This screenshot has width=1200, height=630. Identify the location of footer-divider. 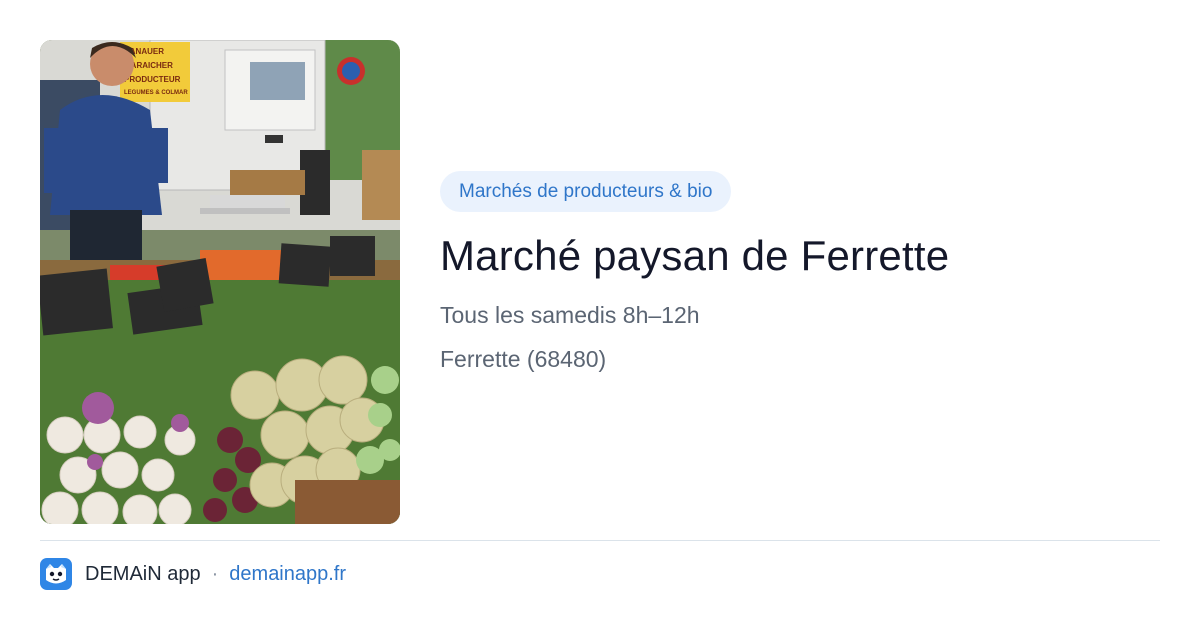
(600, 540).